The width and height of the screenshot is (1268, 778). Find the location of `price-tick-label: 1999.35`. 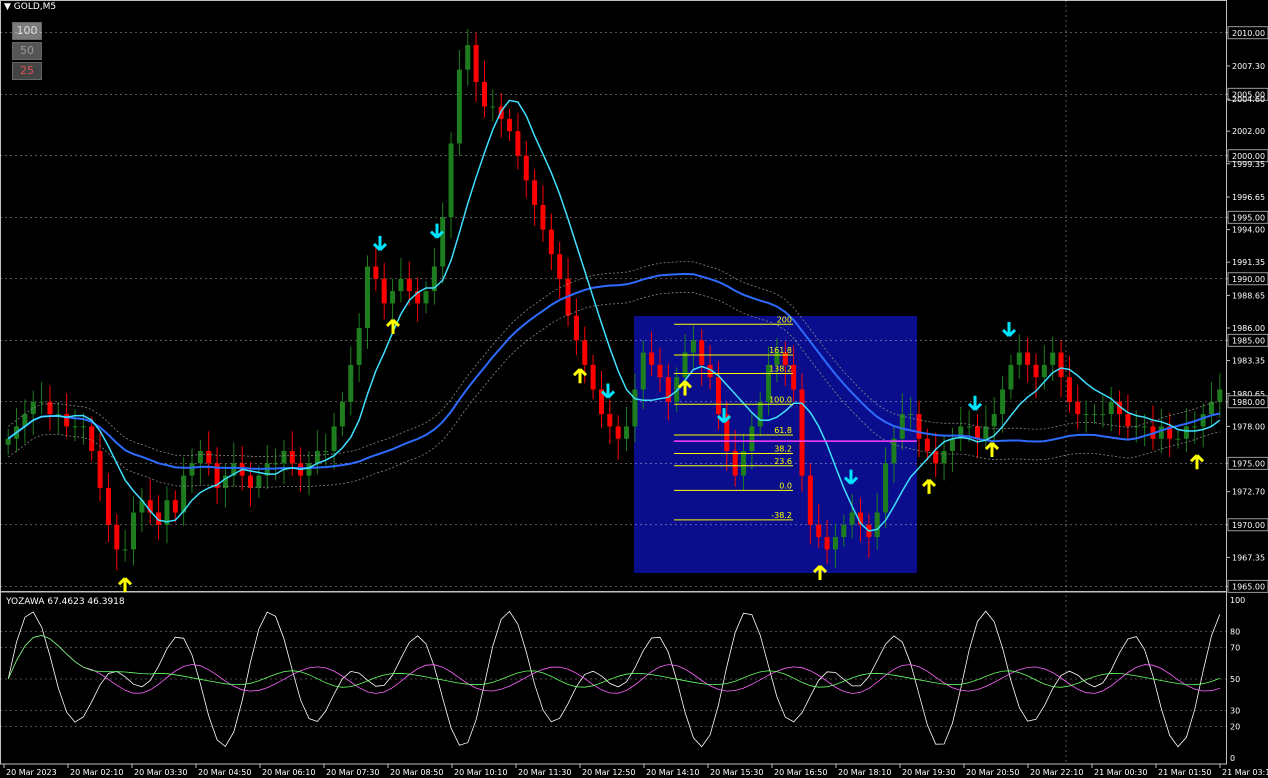

price-tick-label: 1999.35 is located at coordinates (1248, 164).